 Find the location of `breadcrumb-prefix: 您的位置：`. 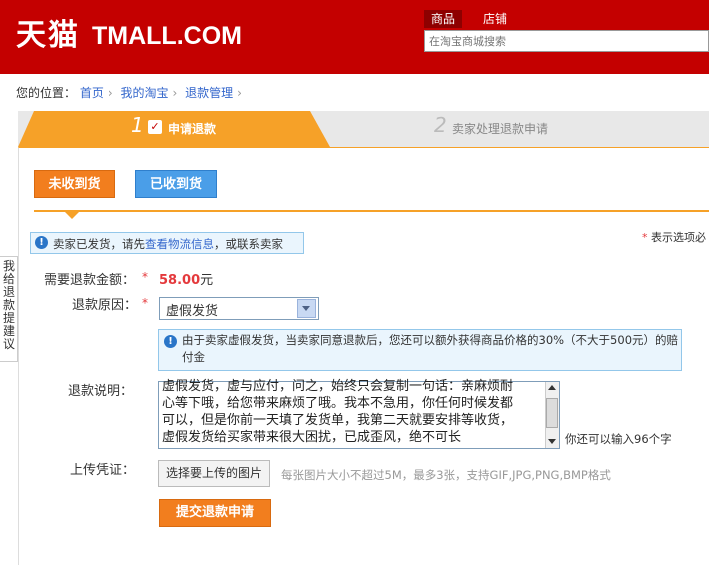

breadcrumb-prefix: 您的位置： is located at coordinates (46, 93).